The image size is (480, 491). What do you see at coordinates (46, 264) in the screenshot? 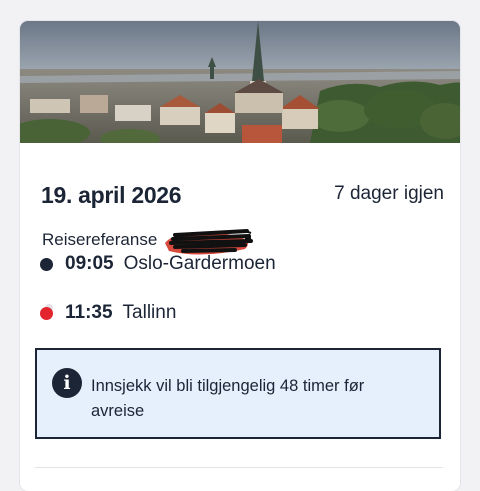
I see `departure-dot-icon` at bounding box center [46, 264].